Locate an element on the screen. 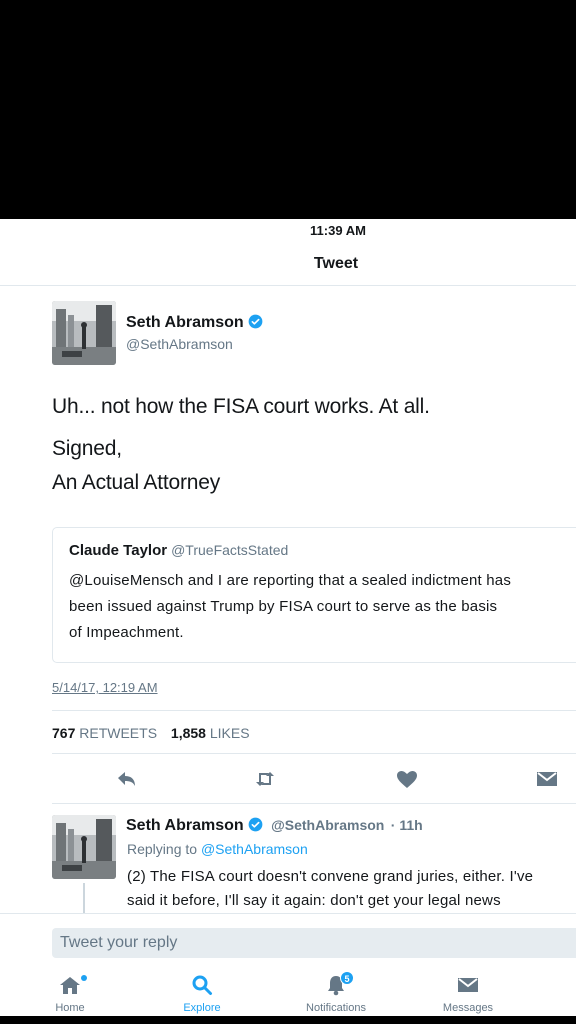  like-button is located at coordinates (407, 779).